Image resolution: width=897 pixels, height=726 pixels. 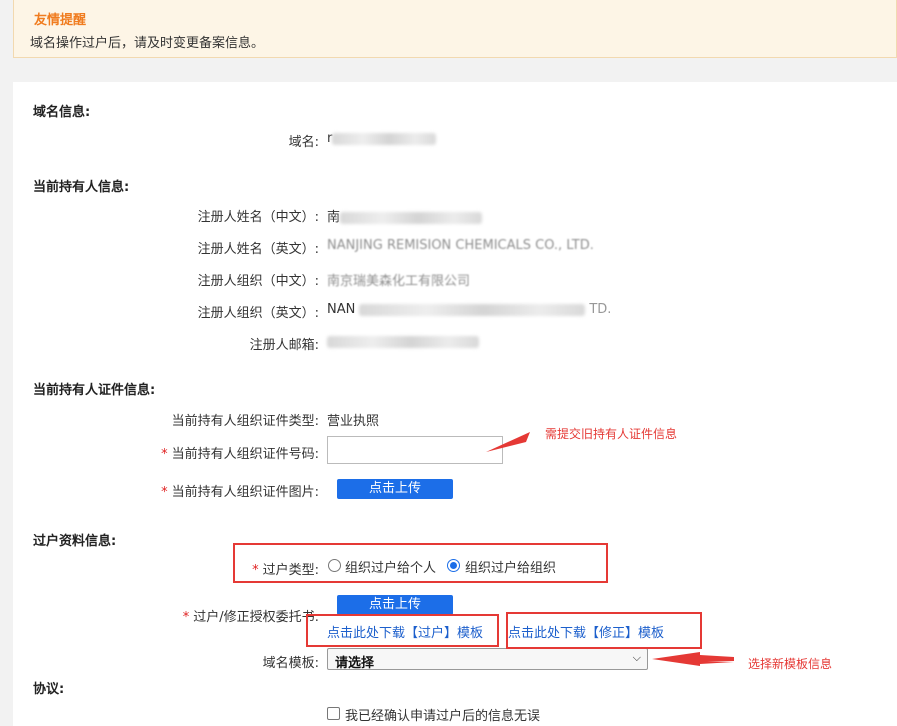 What do you see at coordinates (790, 664) in the screenshot?
I see `annotation-template-note: 选择新模板信息` at bounding box center [790, 664].